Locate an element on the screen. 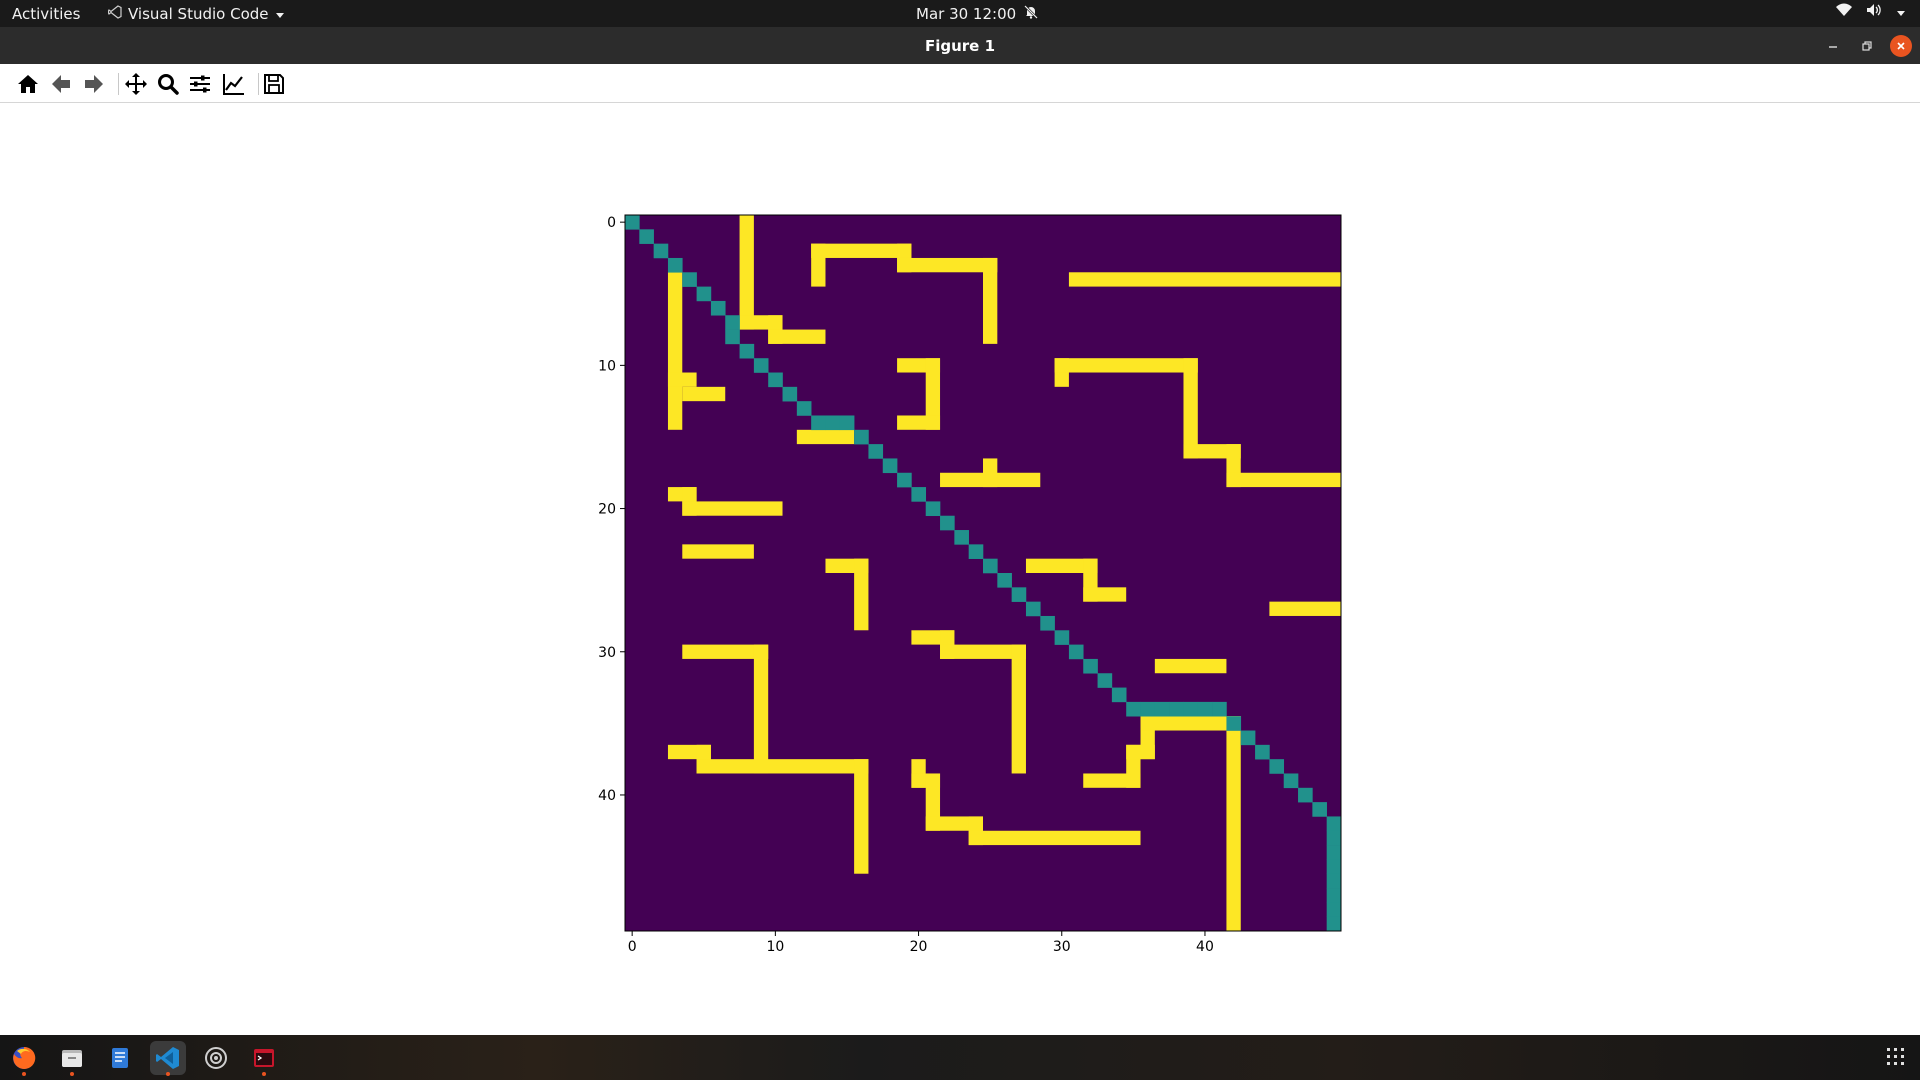 Image resolution: width=1920 pixels, height=1080 pixels. text-editor-icon is located at coordinates (120, 1058).